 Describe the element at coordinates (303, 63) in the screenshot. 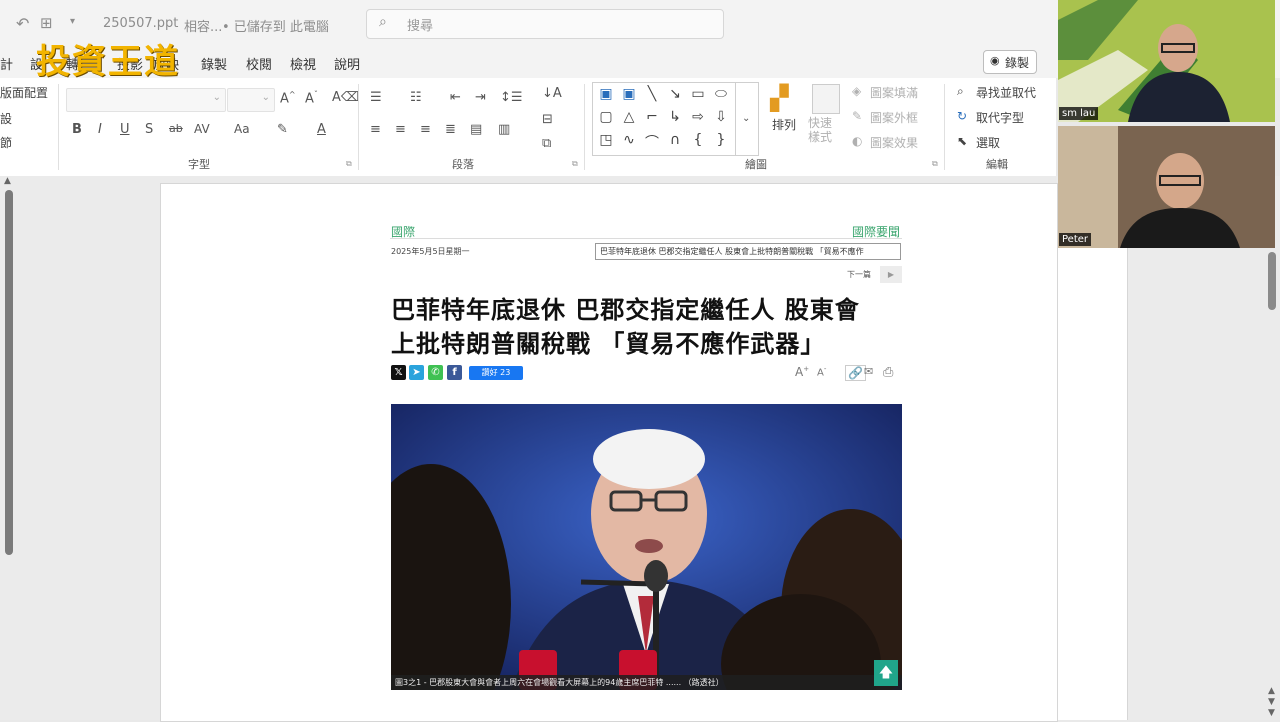

I see `menu-item-view: 檢視` at that location.